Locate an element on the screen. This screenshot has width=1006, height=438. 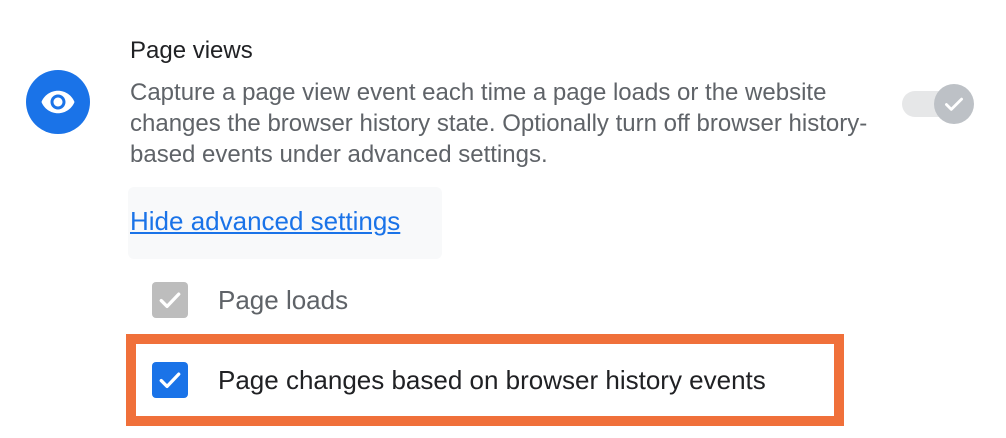
eye-icon is located at coordinates (58, 102).